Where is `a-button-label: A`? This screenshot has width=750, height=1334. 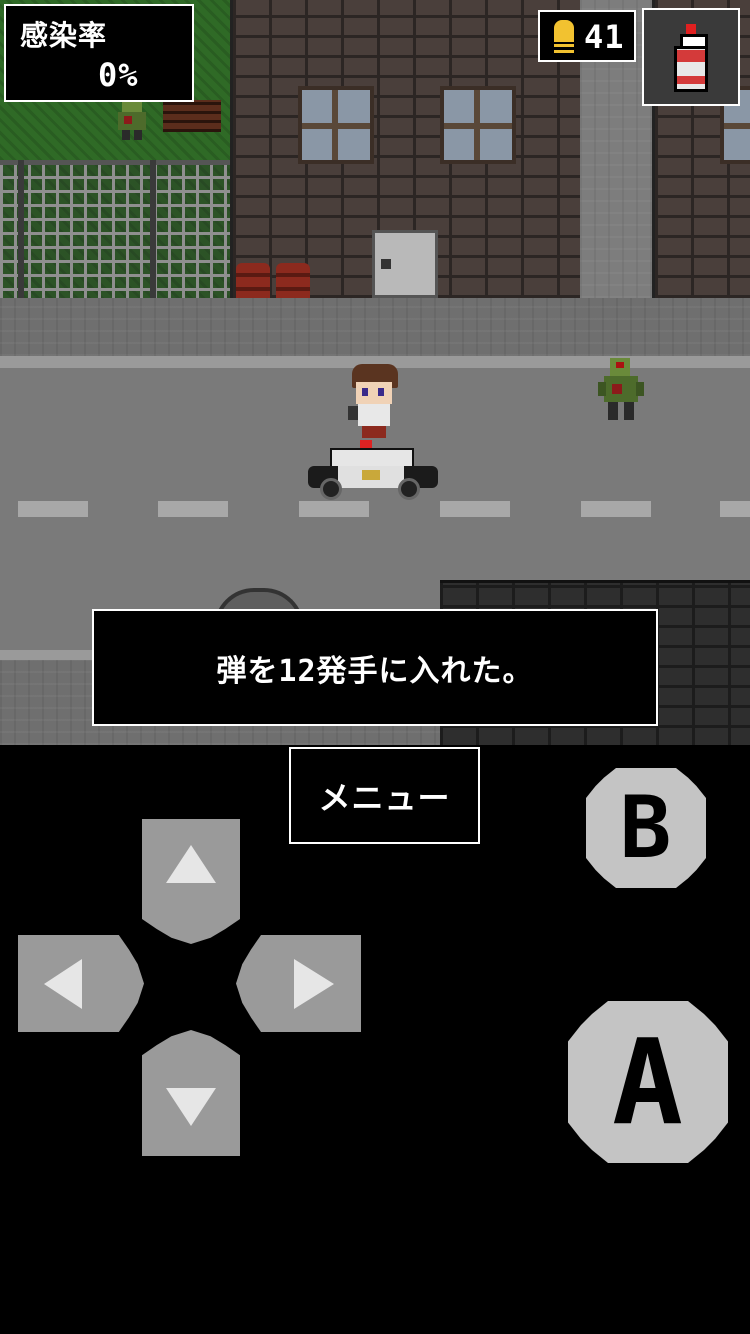 a-button-label: A is located at coordinates (648, 1082).